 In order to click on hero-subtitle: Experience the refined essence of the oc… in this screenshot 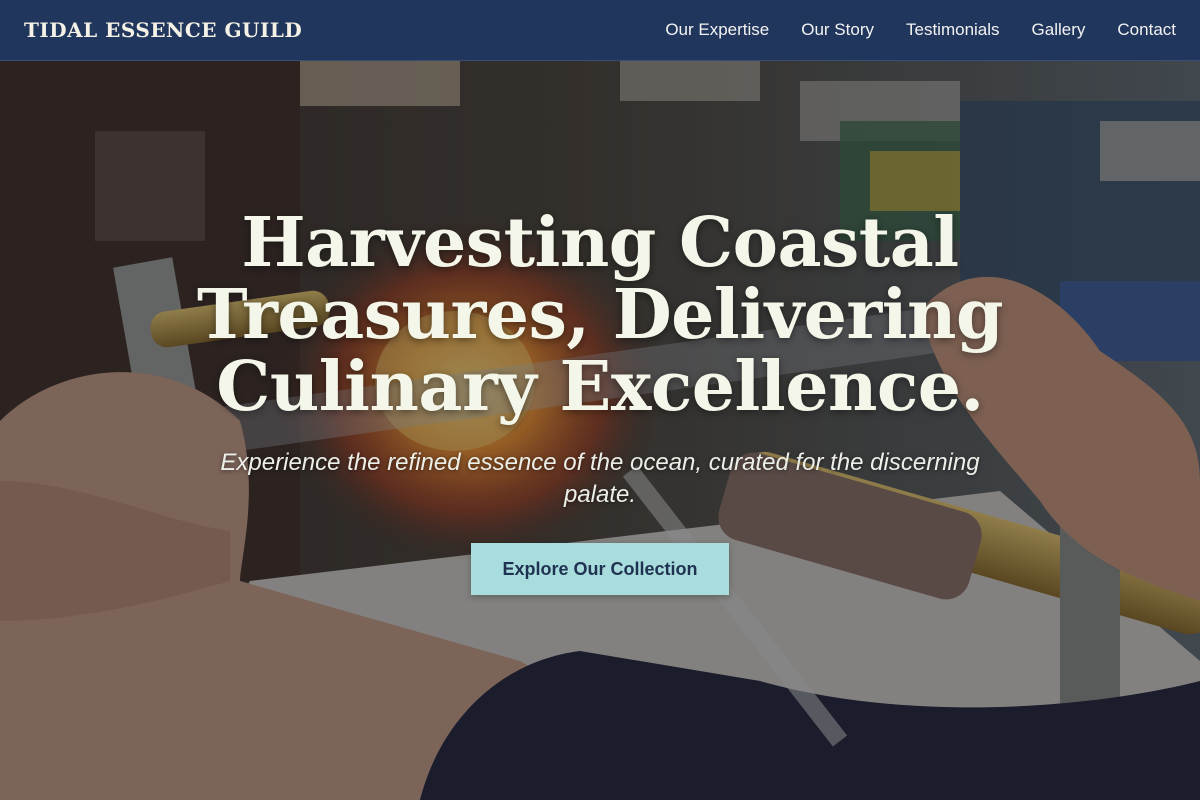, I will do `click(600, 478)`.